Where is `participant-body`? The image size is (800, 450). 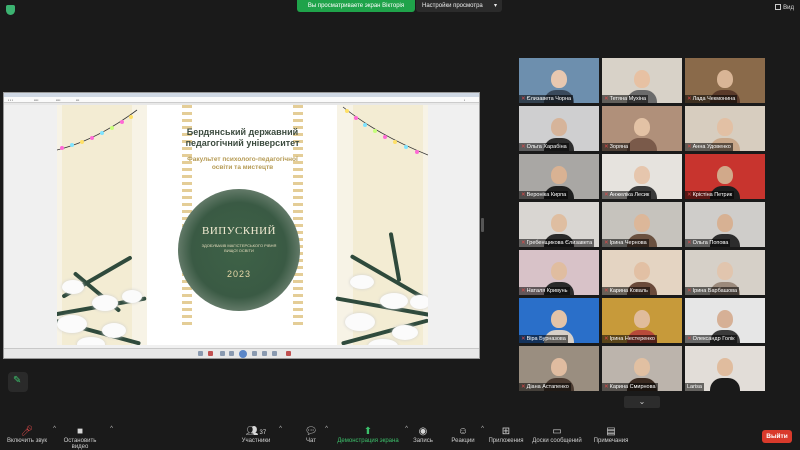 participant-body is located at coordinates (725, 384).